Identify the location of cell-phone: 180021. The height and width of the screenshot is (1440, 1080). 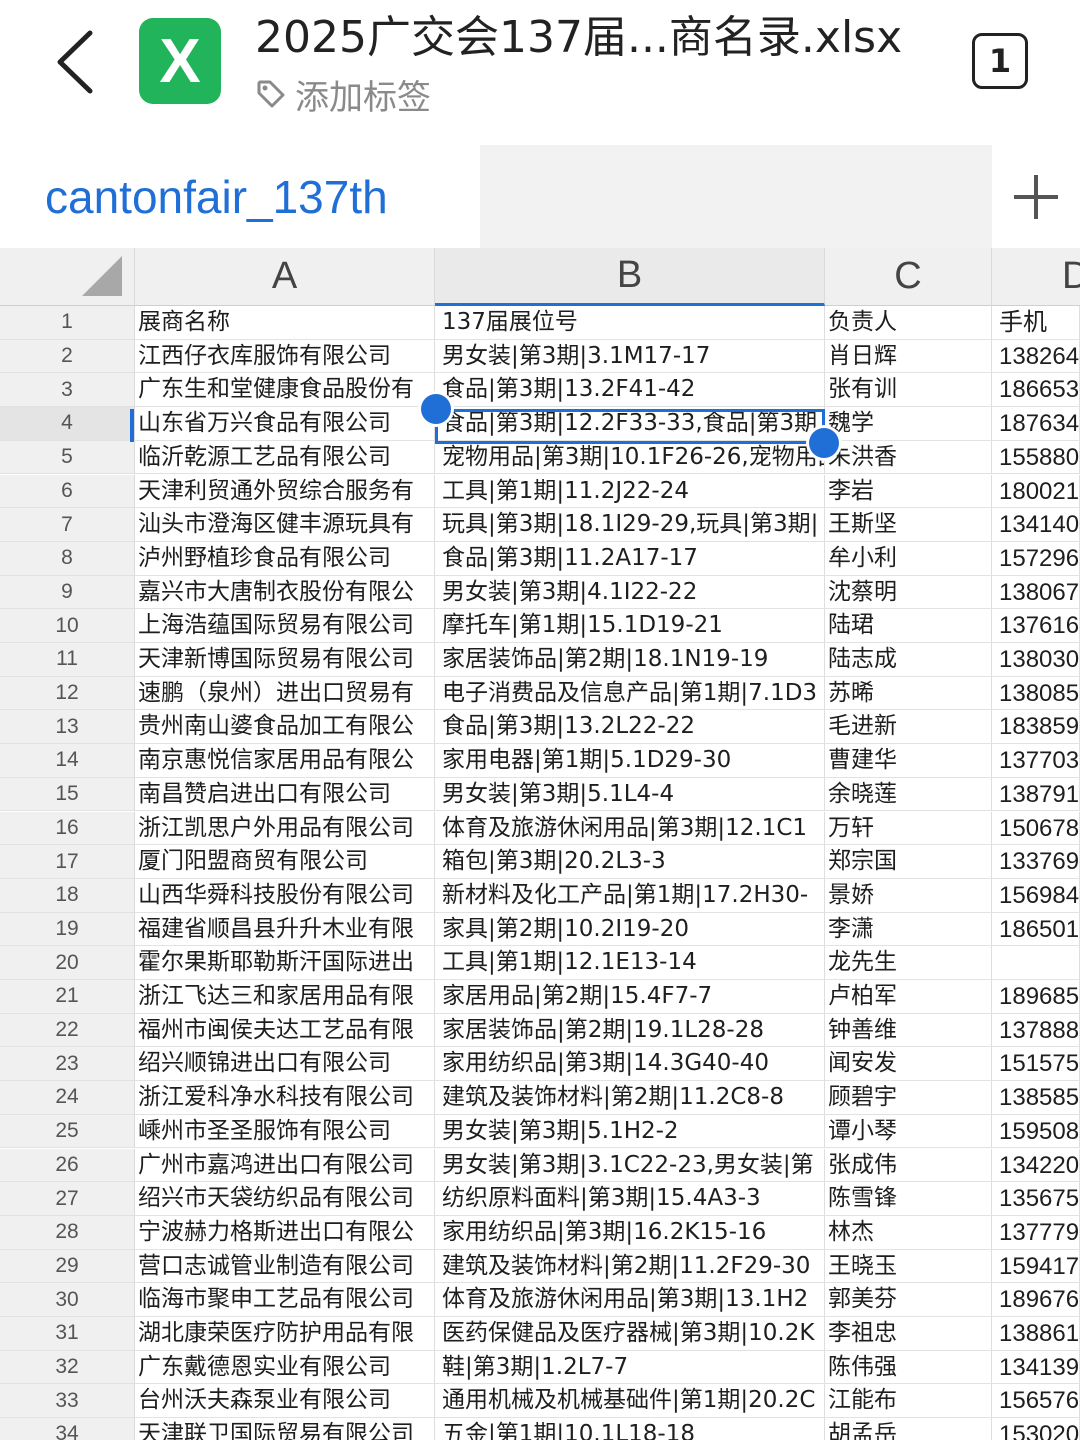
(1036, 491).